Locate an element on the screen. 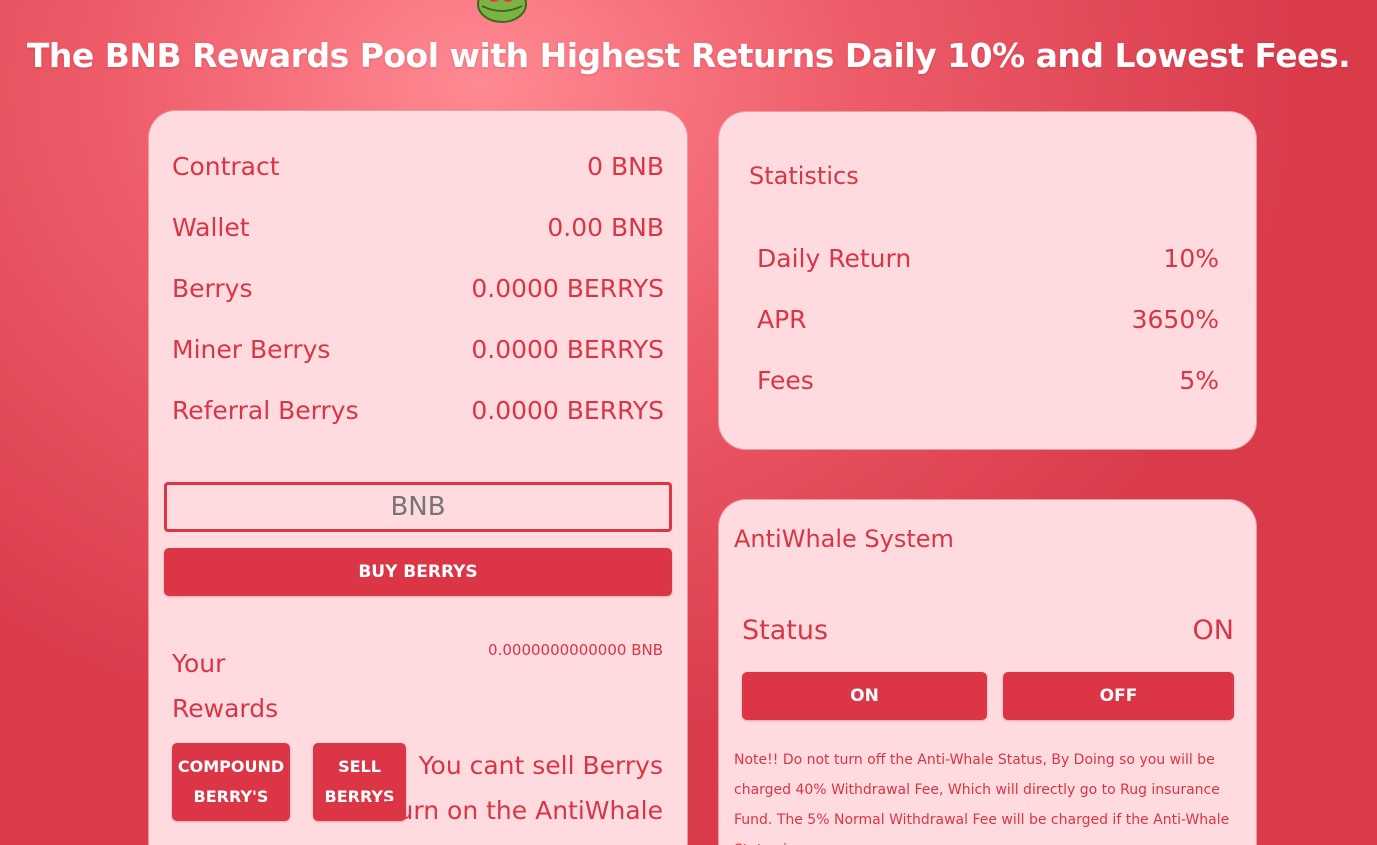  wallet-label: Wallet is located at coordinates (211, 227).